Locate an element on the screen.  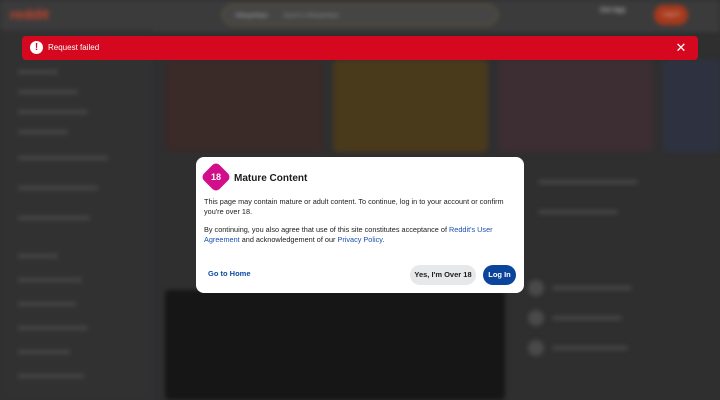
dialog-title: Mature Content is located at coordinates (271, 178).